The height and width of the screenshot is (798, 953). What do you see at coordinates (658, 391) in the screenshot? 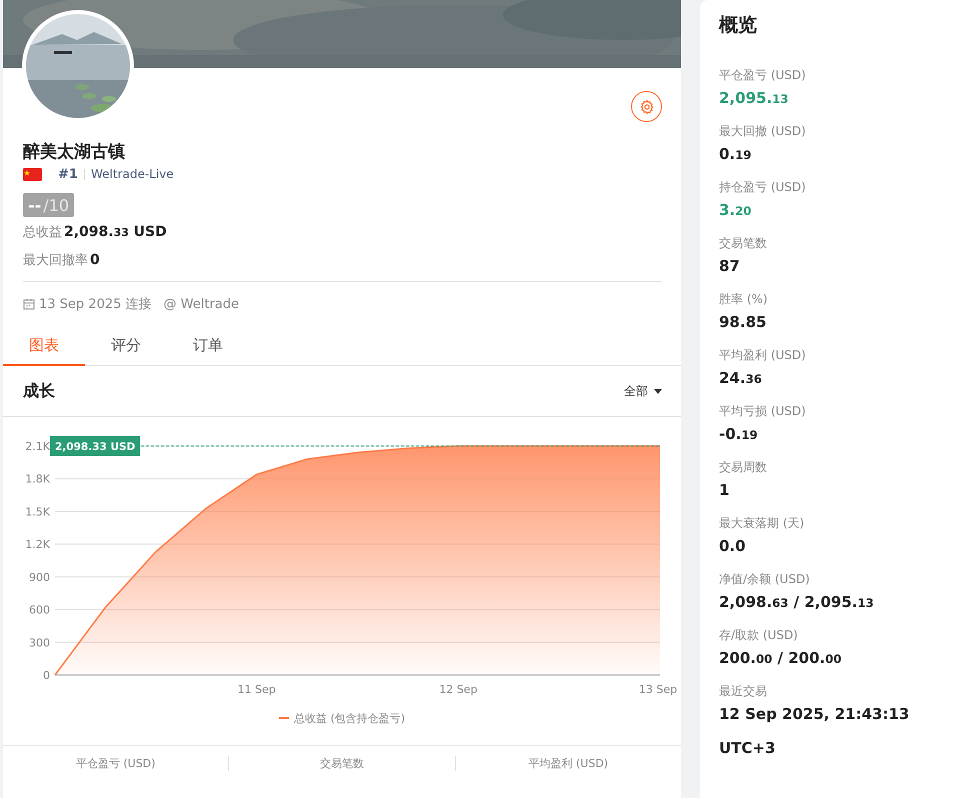
I see `caret-icon` at bounding box center [658, 391].